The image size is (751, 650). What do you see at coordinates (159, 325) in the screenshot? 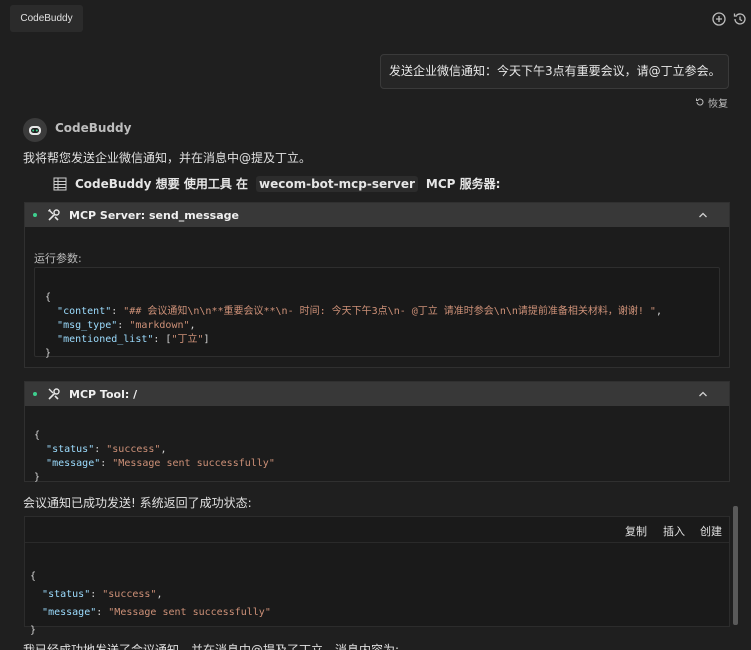
I see `code-string: "markdown"` at bounding box center [159, 325].